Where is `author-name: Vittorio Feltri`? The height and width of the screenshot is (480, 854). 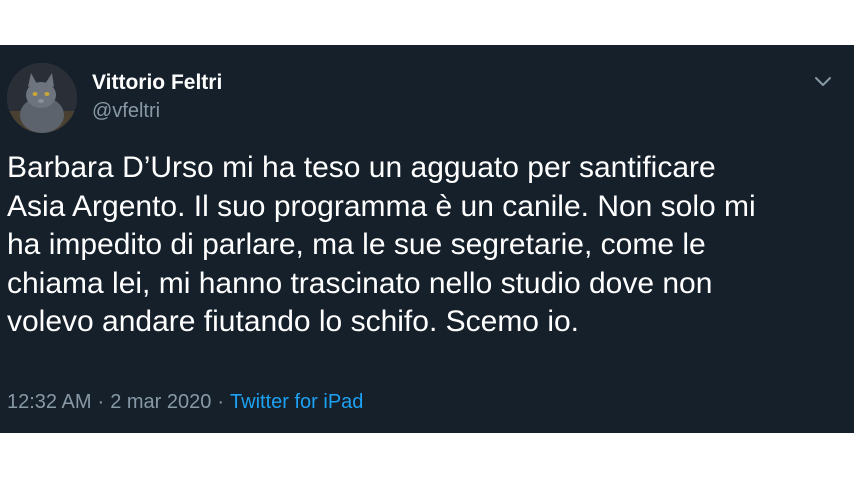
author-name: Vittorio Feltri is located at coordinates (157, 83).